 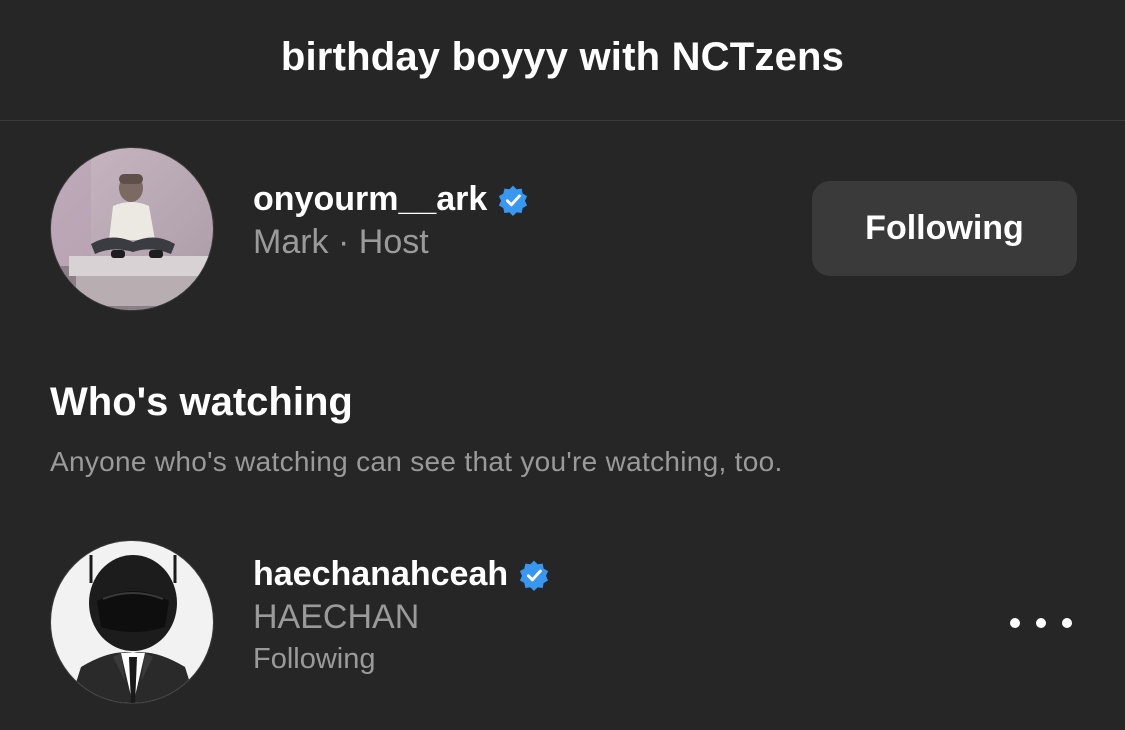 What do you see at coordinates (562, 56) in the screenshot?
I see `live-title: birthday boyyy with NCTzens` at bounding box center [562, 56].